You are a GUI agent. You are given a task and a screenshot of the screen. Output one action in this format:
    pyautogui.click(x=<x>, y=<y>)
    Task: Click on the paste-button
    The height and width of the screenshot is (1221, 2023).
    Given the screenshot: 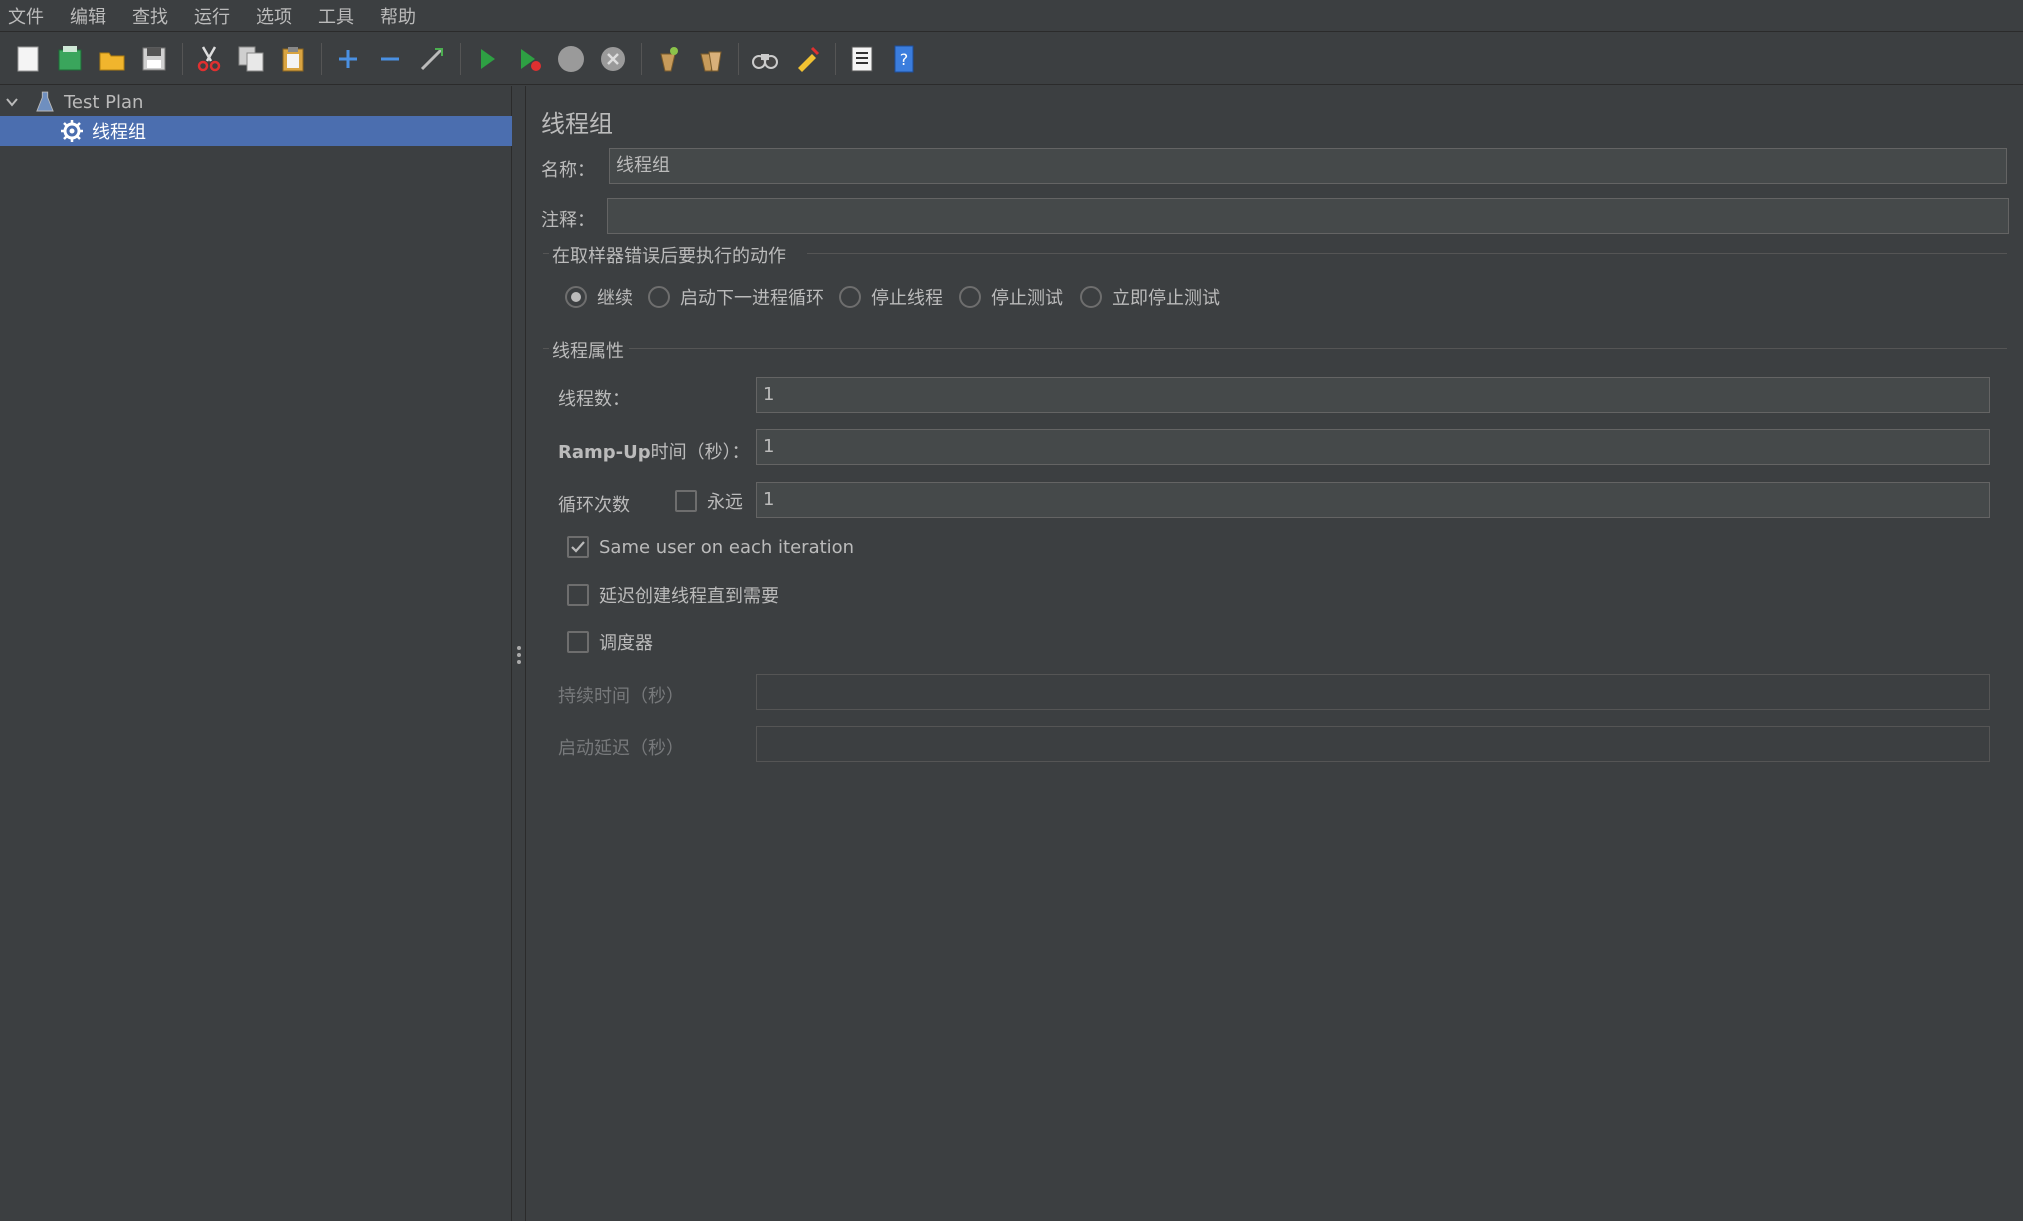 What is the action you would take?
    pyautogui.click(x=293, y=59)
    